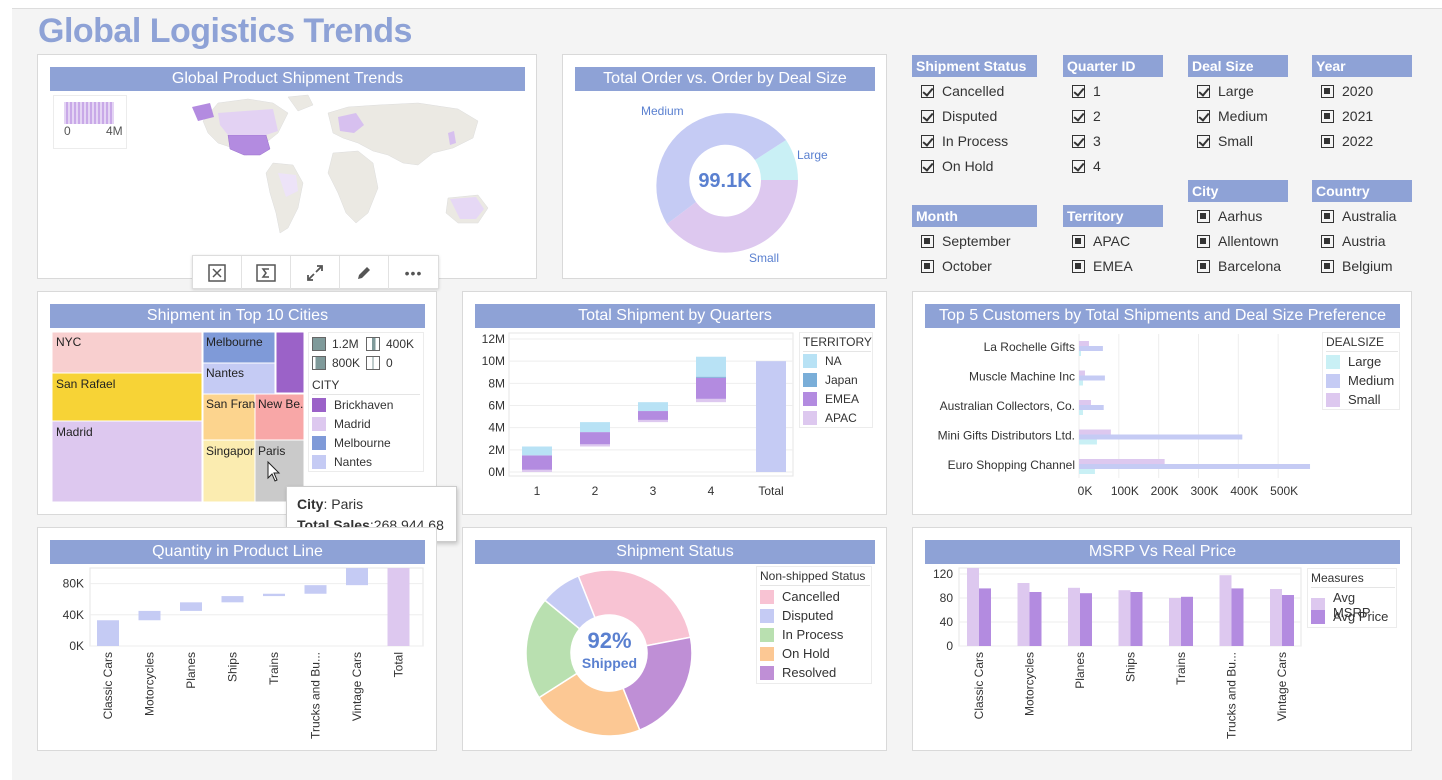 The width and height of the screenshot is (1442, 780). Describe the element at coordinates (342, 462) in the screenshot. I see `city-legend-item: Nantes` at that location.